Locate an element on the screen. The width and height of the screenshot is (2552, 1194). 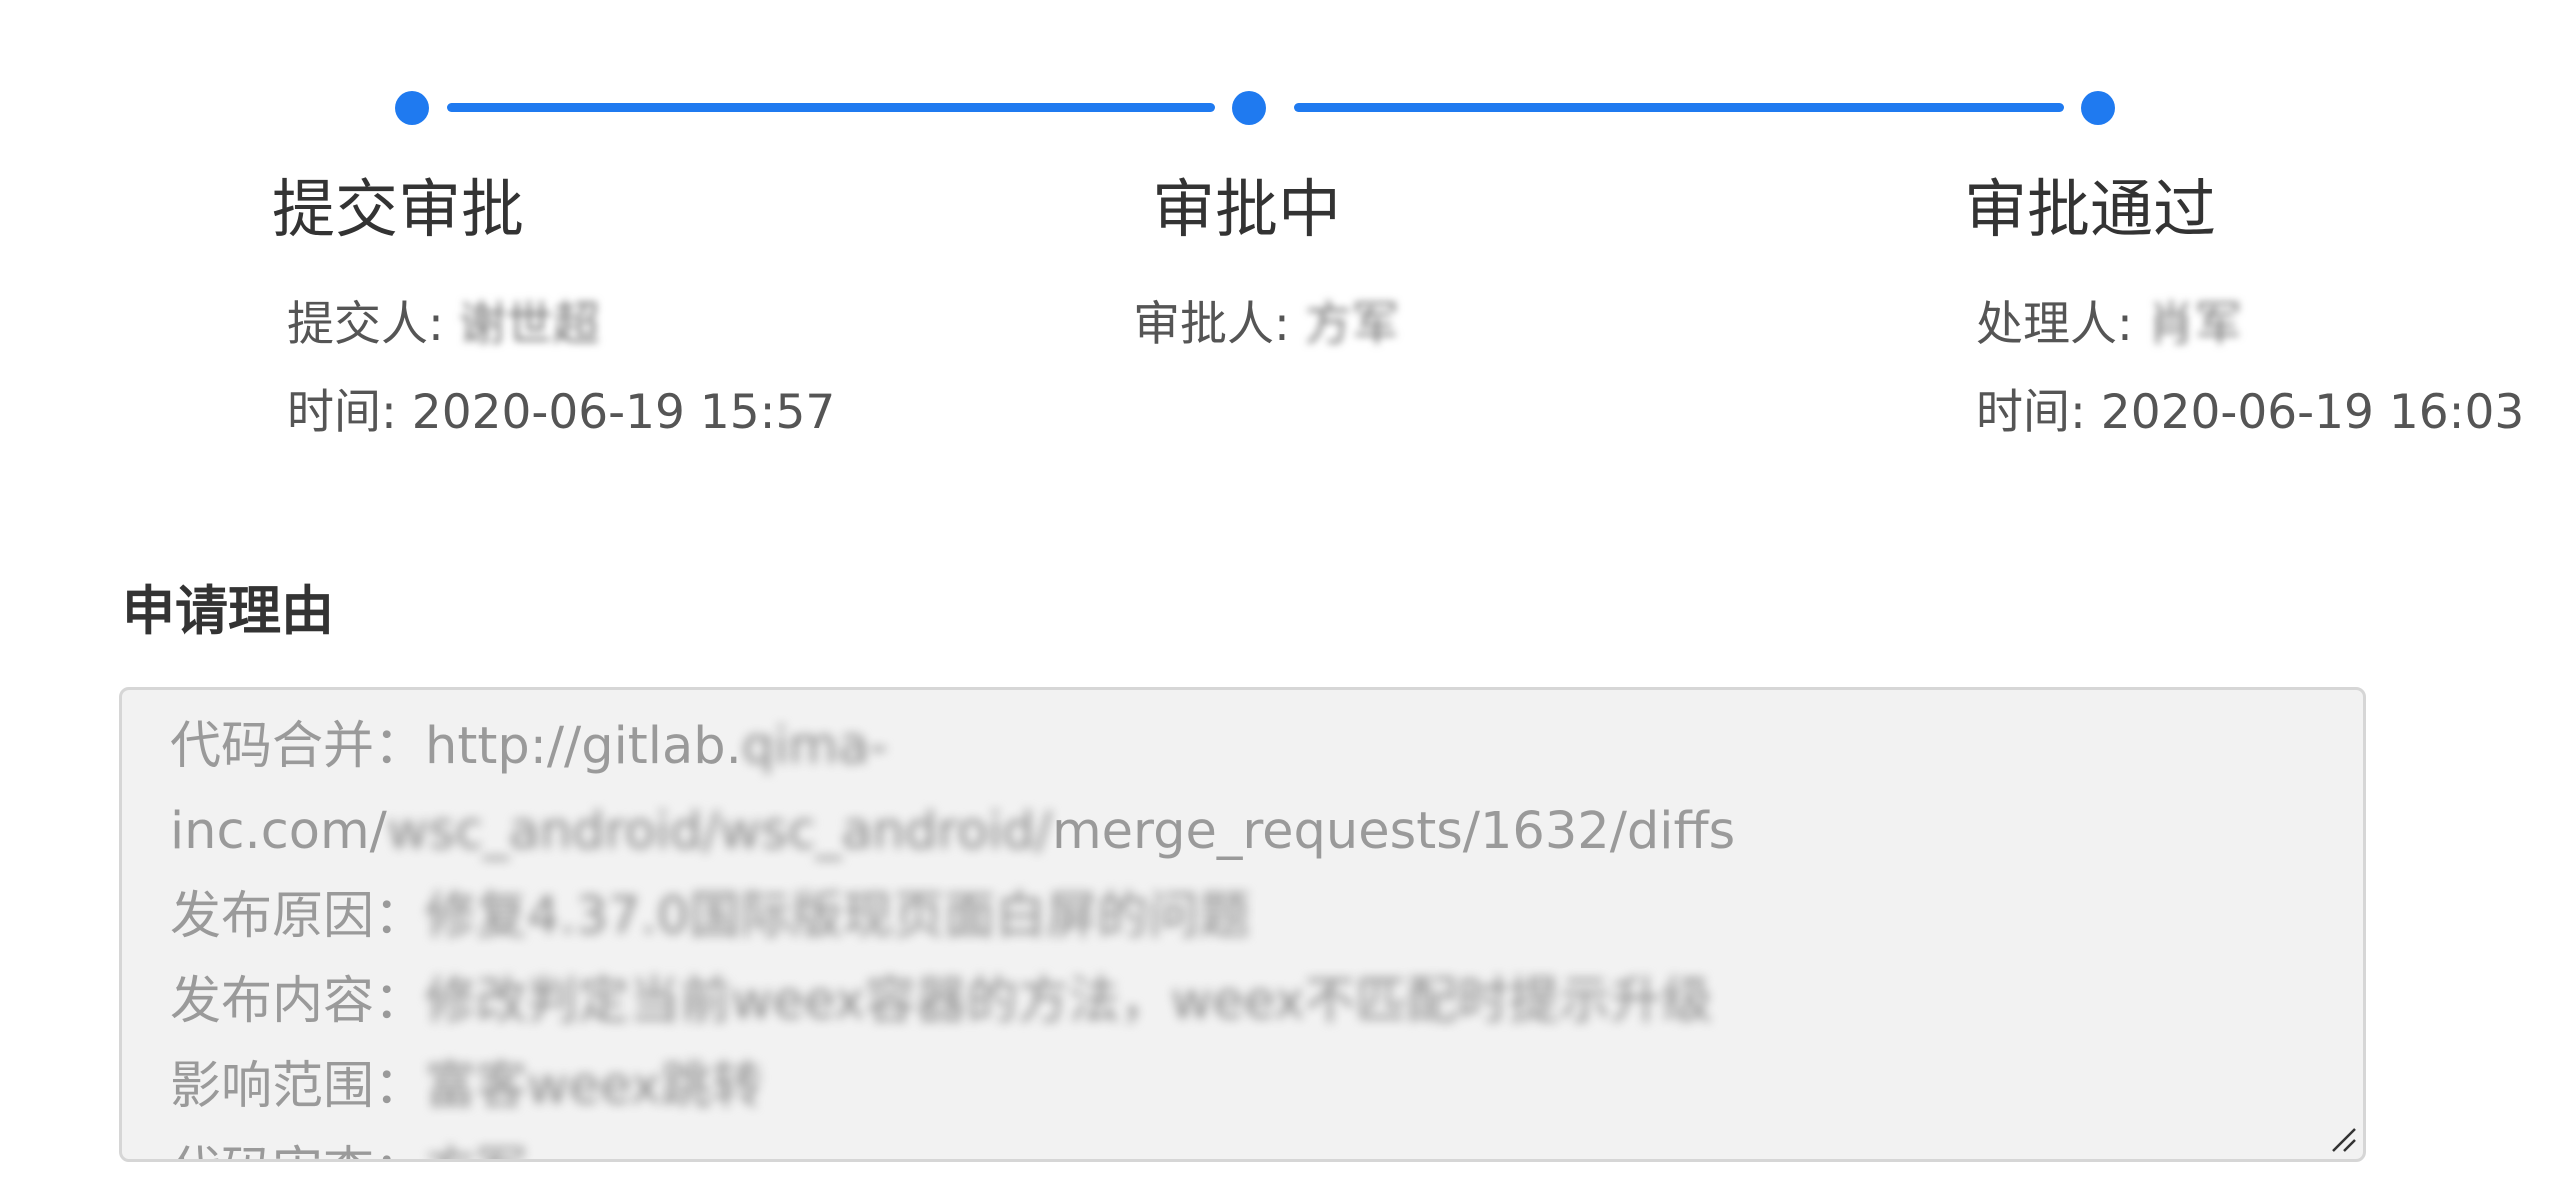
reason-line: 代码审查：方军—— is located at coordinates (1250, 1144).